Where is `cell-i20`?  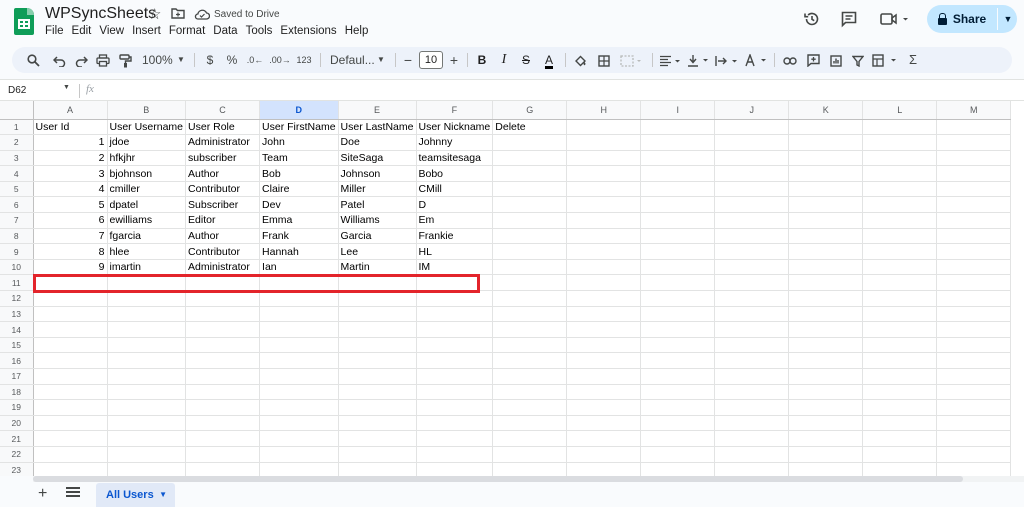 cell-i20 is located at coordinates (678, 423).